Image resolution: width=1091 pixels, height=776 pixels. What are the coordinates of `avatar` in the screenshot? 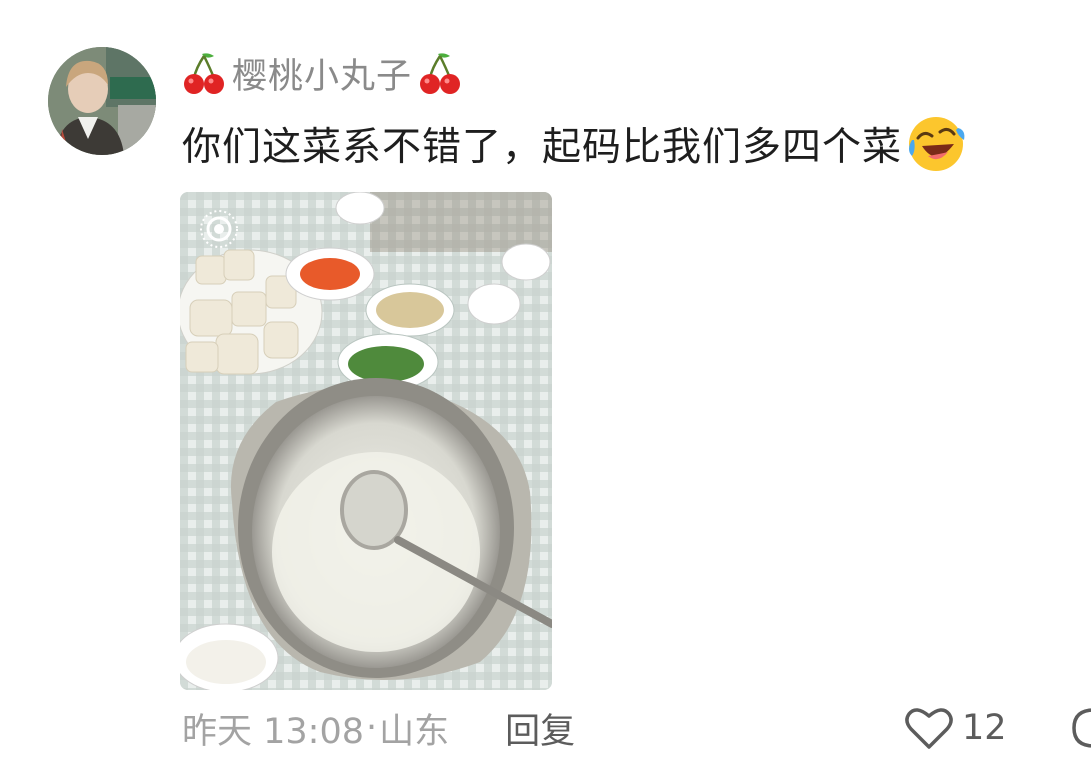 It's located at (102, 101).